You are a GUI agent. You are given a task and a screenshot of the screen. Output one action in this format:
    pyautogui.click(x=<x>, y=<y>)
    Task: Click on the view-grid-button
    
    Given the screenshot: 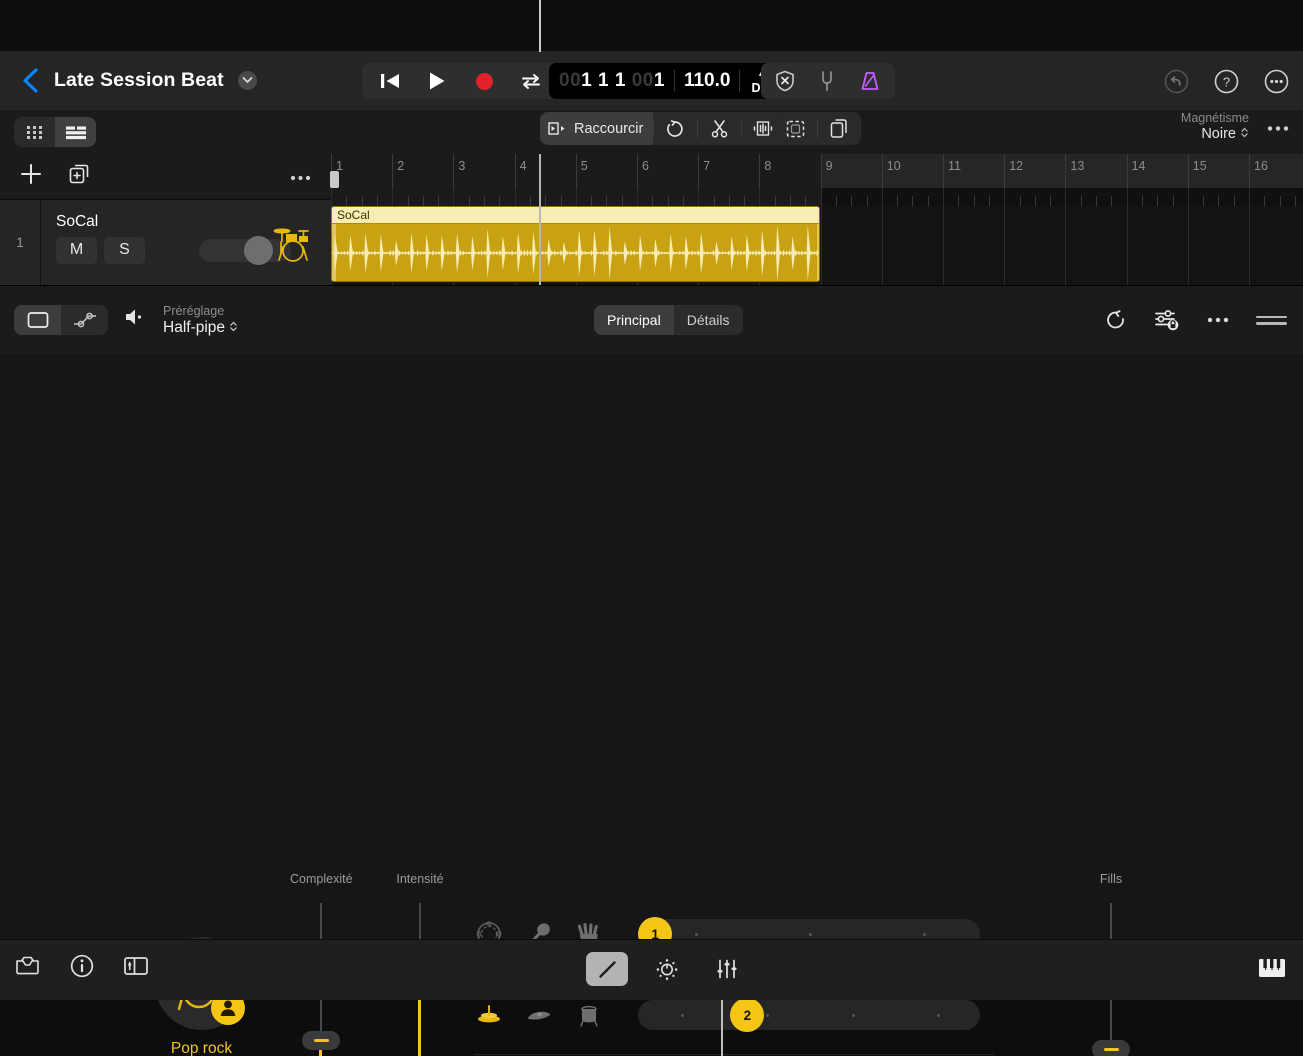 What is the action you would take?
    pyautogui.click(x=34, y=132)
    